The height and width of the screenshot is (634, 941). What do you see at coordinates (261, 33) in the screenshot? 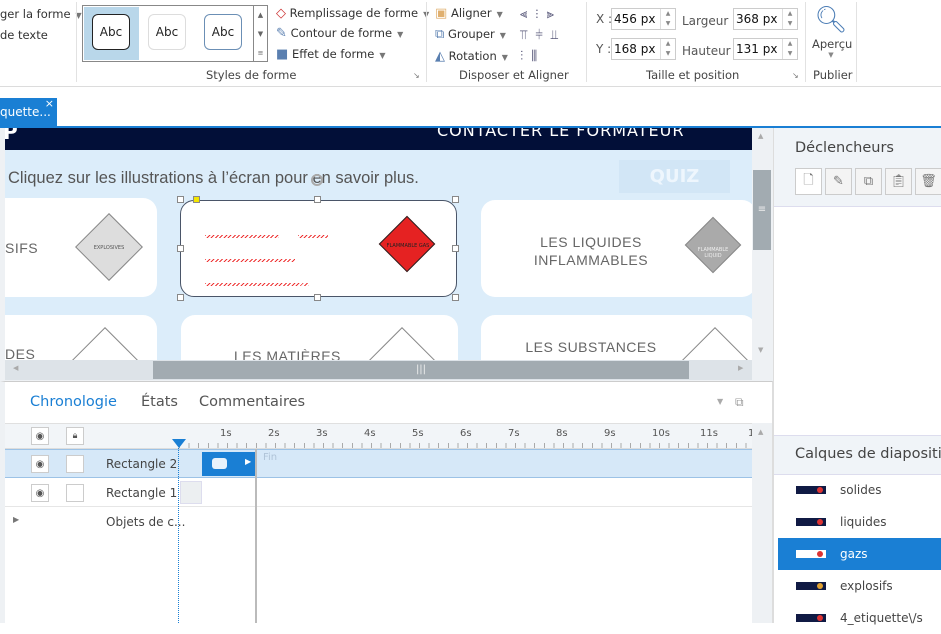
I see `gallery-scroll: ▲ ▼ ≡` at bounding box center [261, 33].